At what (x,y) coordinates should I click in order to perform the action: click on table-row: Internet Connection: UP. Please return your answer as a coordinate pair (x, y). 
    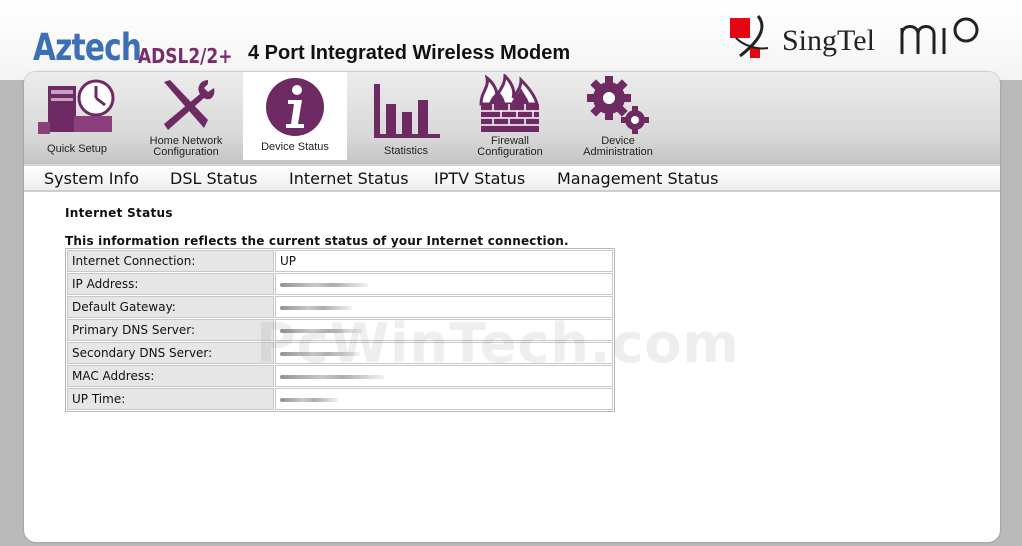
    Looking at the image, I should click on (340, 261).